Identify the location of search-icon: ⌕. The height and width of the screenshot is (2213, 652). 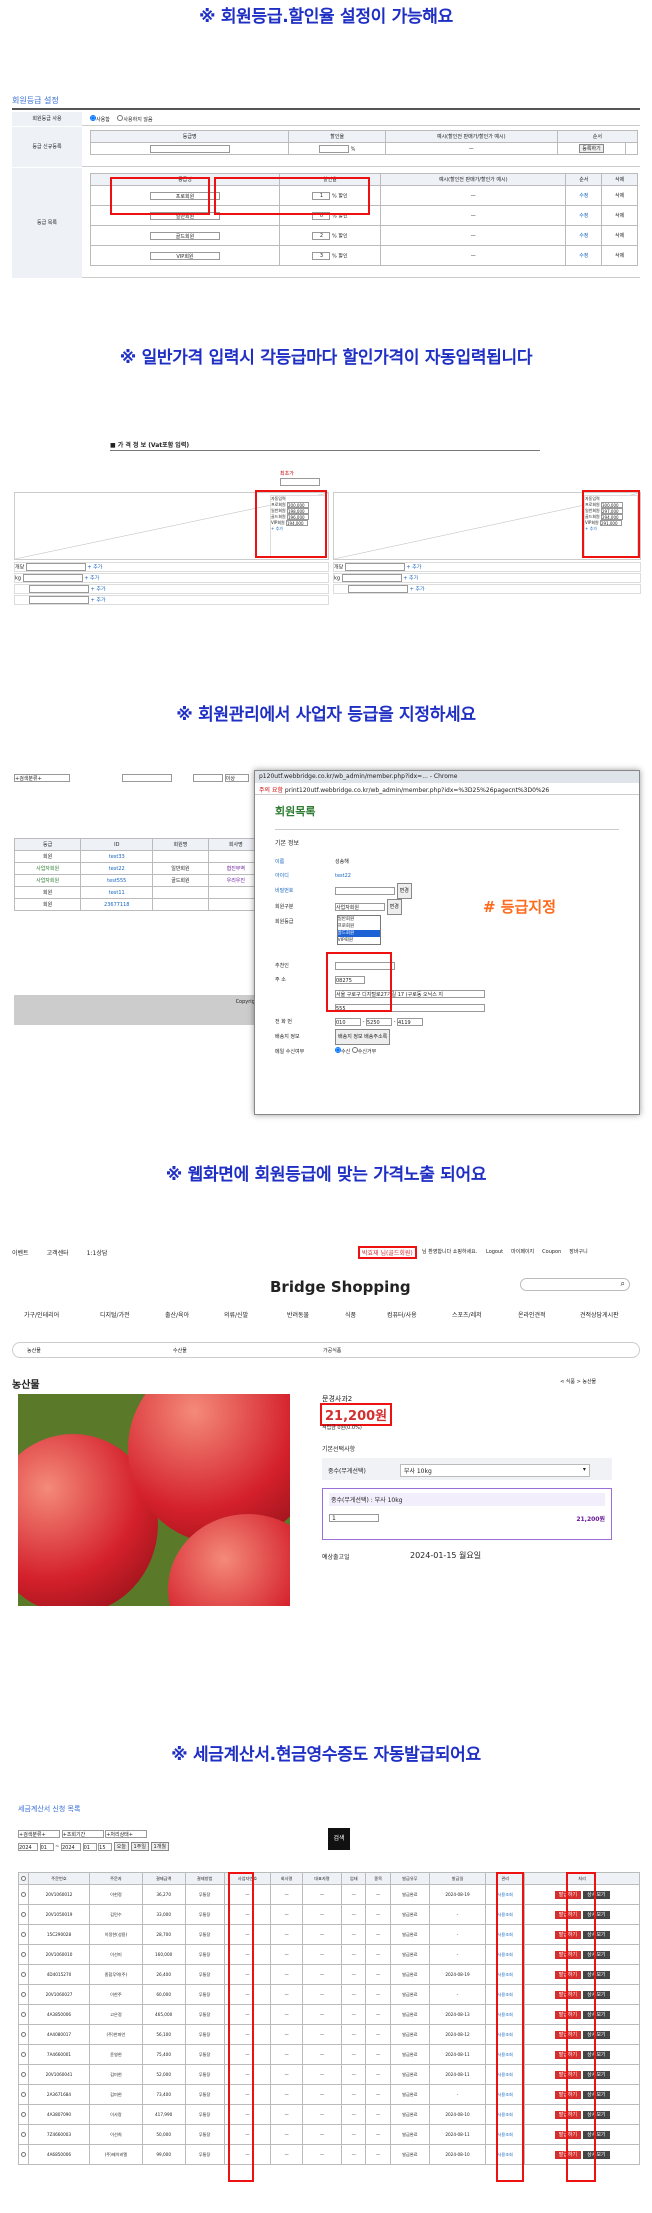
(623, 1284).